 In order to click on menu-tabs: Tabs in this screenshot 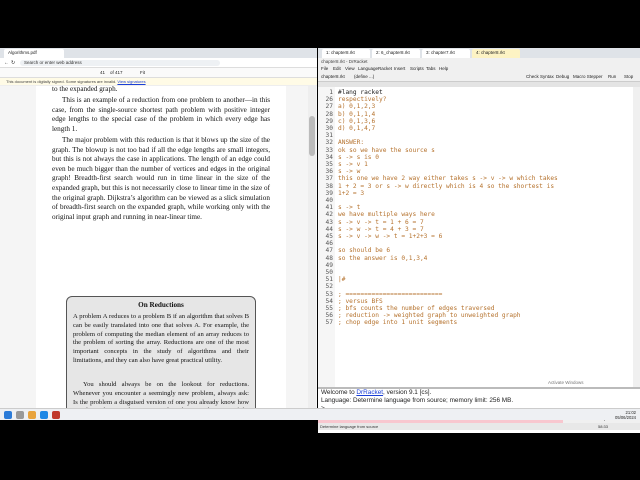, I will do `click(431, 68)`.